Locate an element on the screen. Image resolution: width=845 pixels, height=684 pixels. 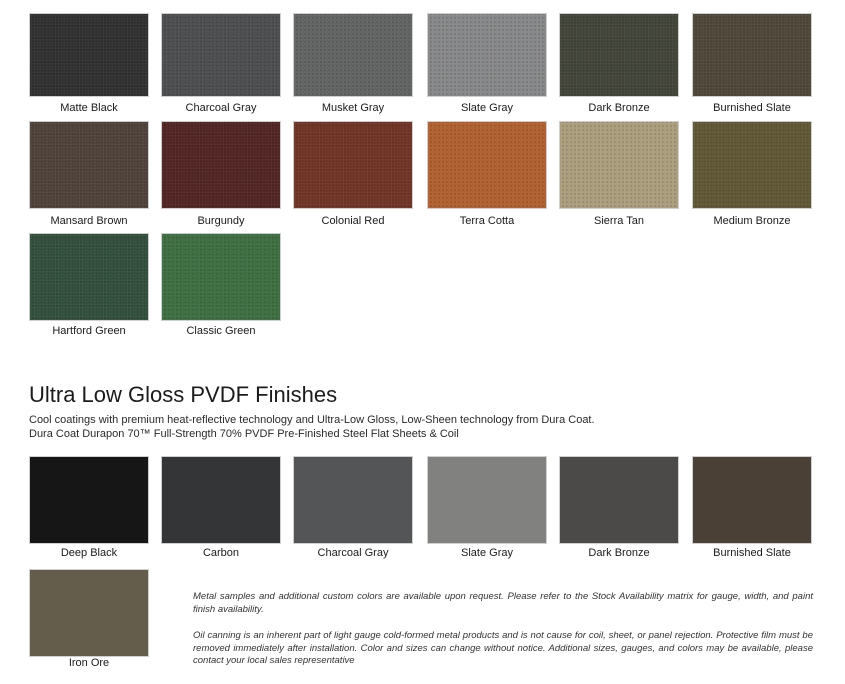
swatch-label: Sierra Tan is located at coordinates (619, 221).